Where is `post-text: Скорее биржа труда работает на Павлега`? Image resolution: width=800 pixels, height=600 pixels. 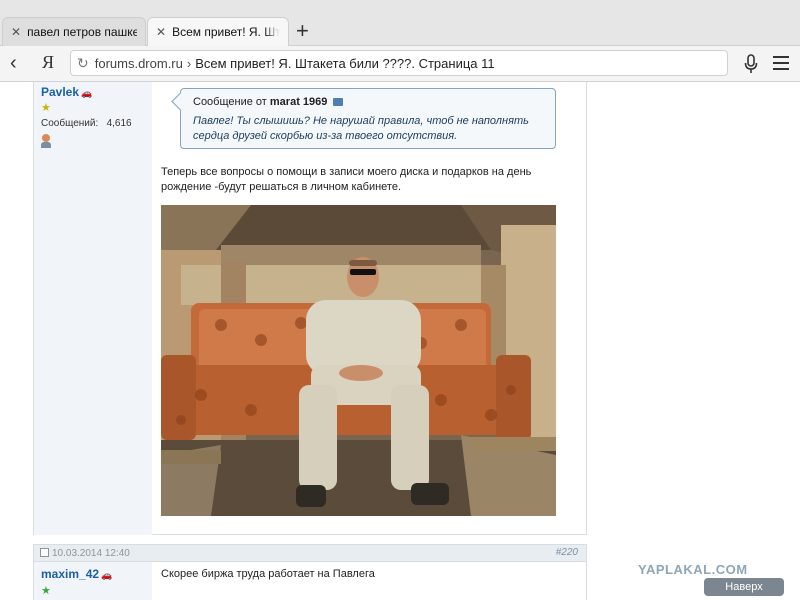
post-text: Скорее биржа труда работает на Павлега is located at coordinates (268, 574).